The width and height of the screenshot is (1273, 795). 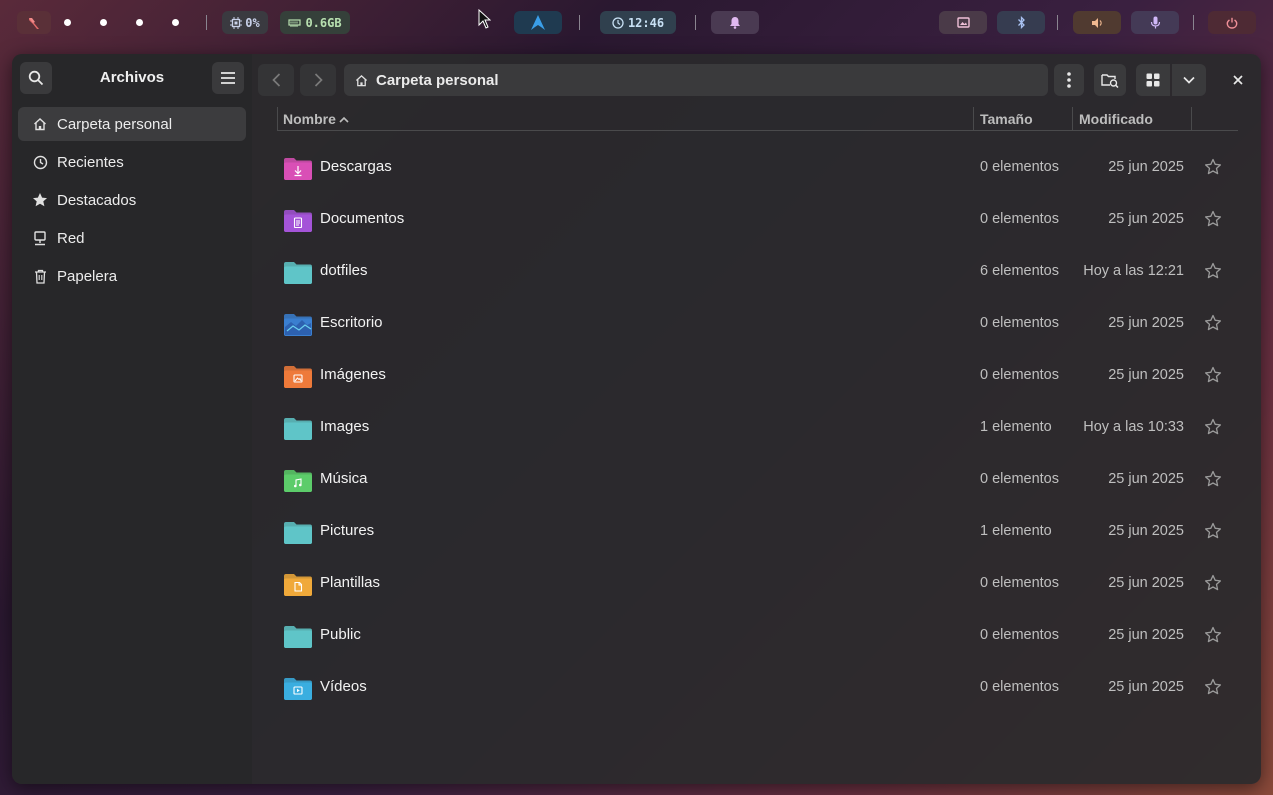 I want to click on column-header-name: Nombre, so click(x=316, y=119).